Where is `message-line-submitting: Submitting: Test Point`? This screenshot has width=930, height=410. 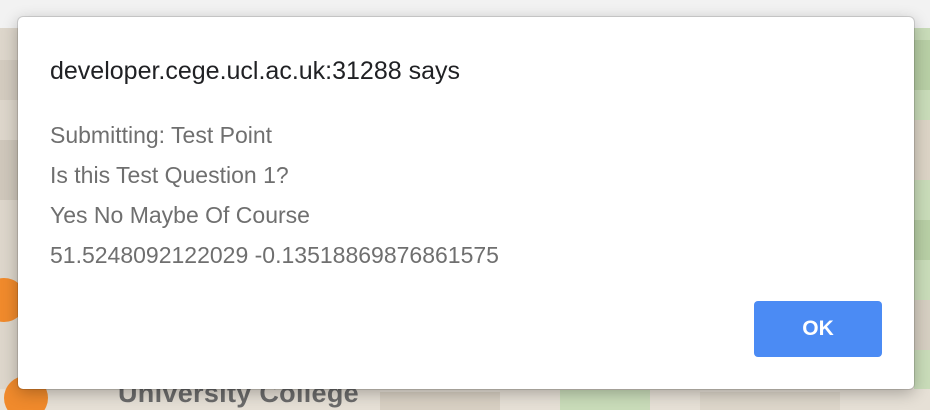
message-line-submitting: Submitting: Test Point is located at coordinates (161, 135).